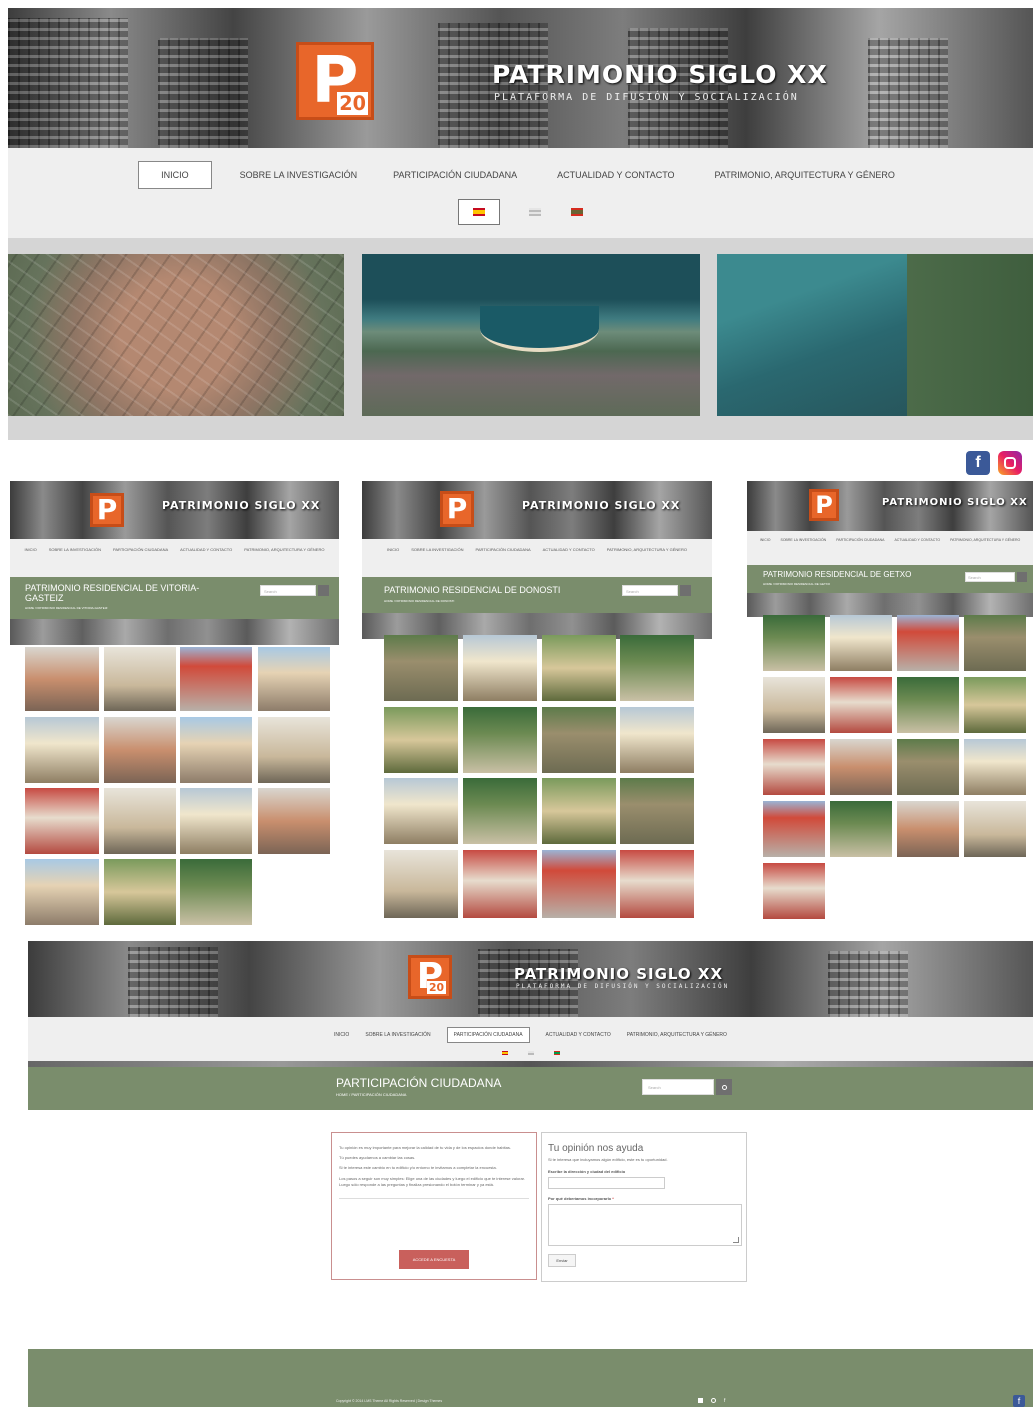 The width and height of the screenshot is (1033, 1407). I want to click on breadcrumb: HOME / PARTICIPACIÓN CIUDADANA, so click(371, 1094).